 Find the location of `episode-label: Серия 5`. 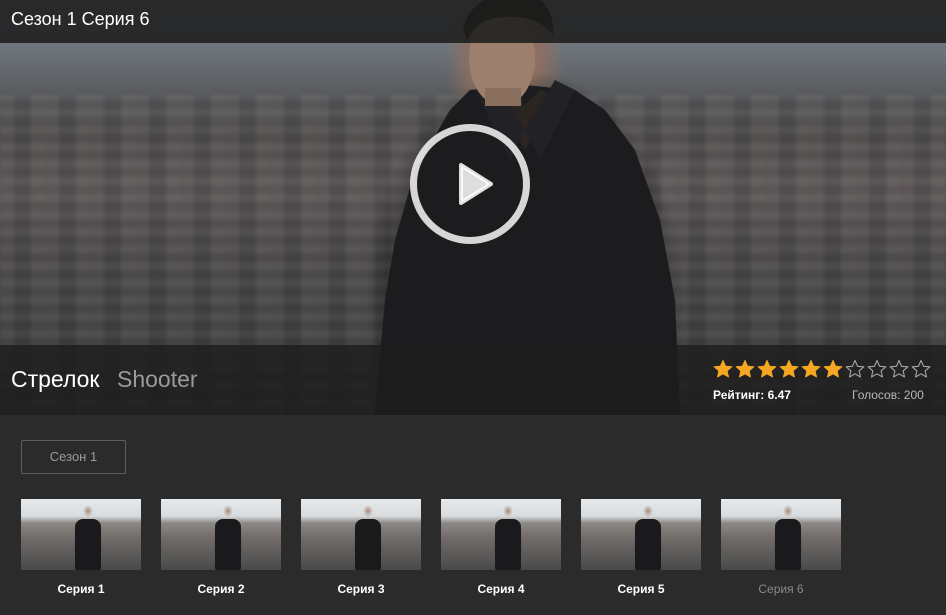

episode-label: Серия 5 is located at coordinates (641, 589).